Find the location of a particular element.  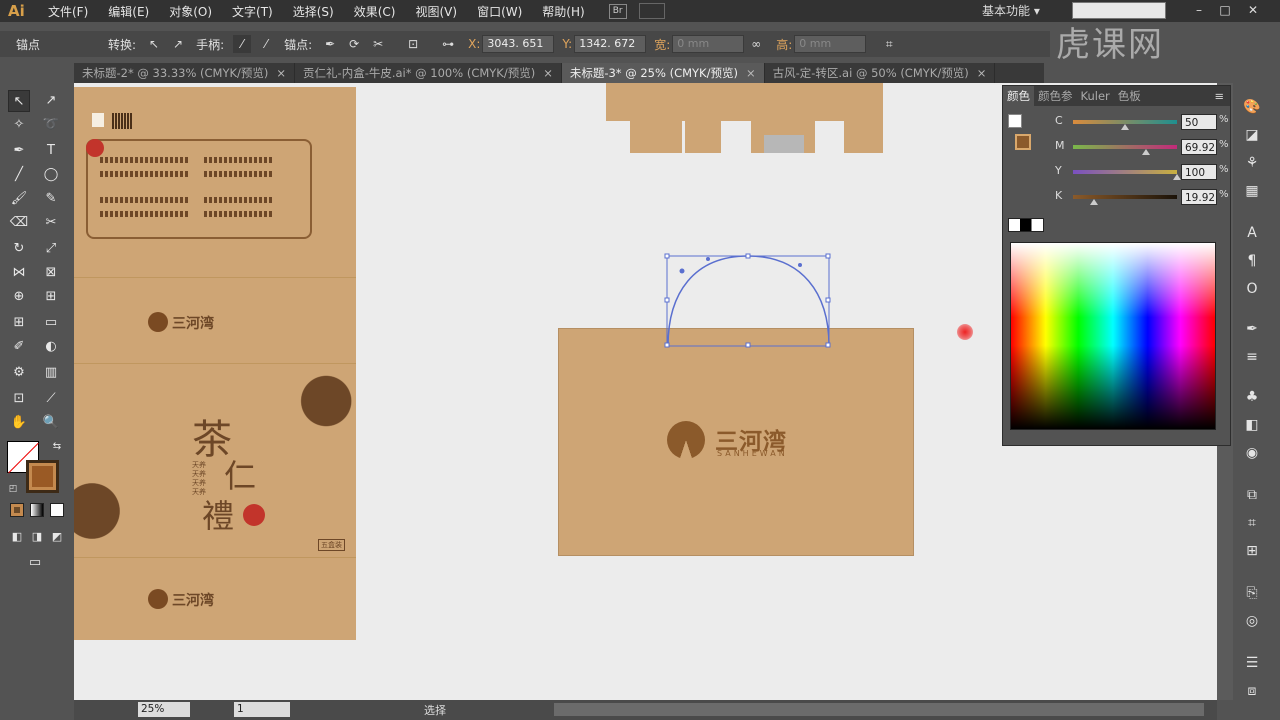

slider-black: K 19.92 % is located at coordinates (1142, 197).